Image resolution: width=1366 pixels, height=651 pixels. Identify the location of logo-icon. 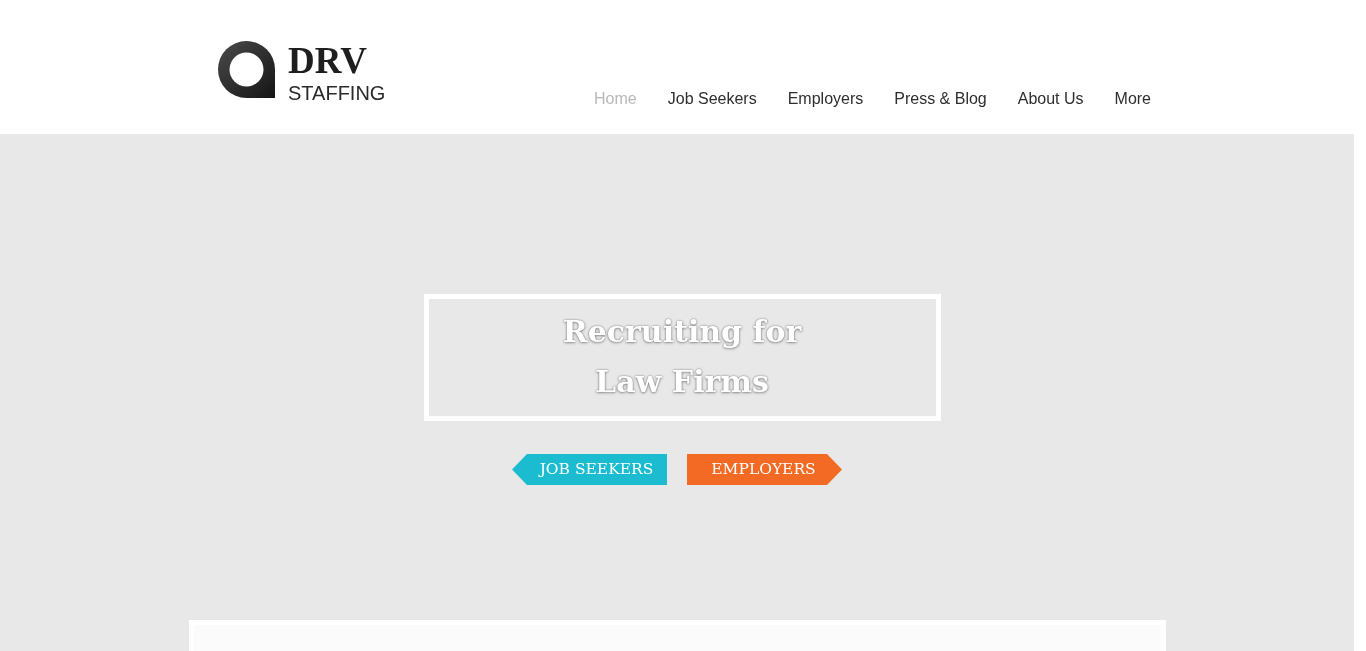
(246, 69).